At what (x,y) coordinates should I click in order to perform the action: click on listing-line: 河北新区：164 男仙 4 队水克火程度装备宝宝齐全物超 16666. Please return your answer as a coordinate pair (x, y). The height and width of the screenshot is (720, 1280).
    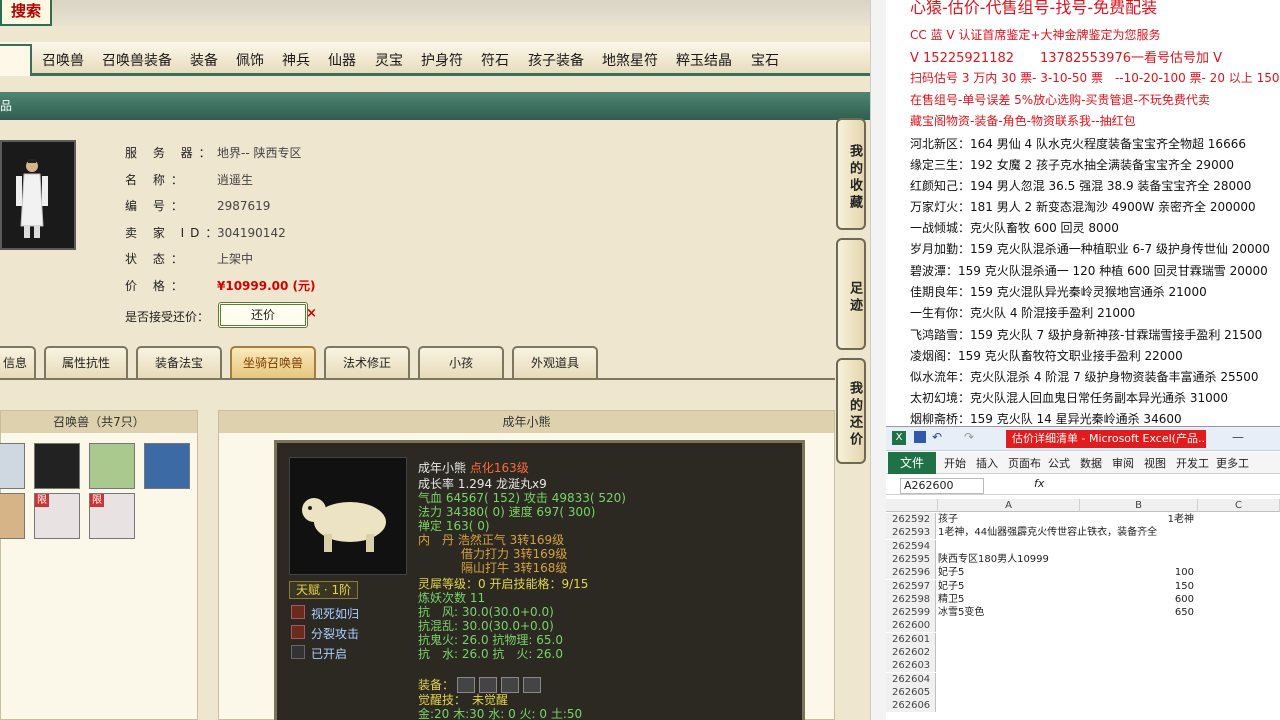
    Looking at the image, I should click on (1078, 144).